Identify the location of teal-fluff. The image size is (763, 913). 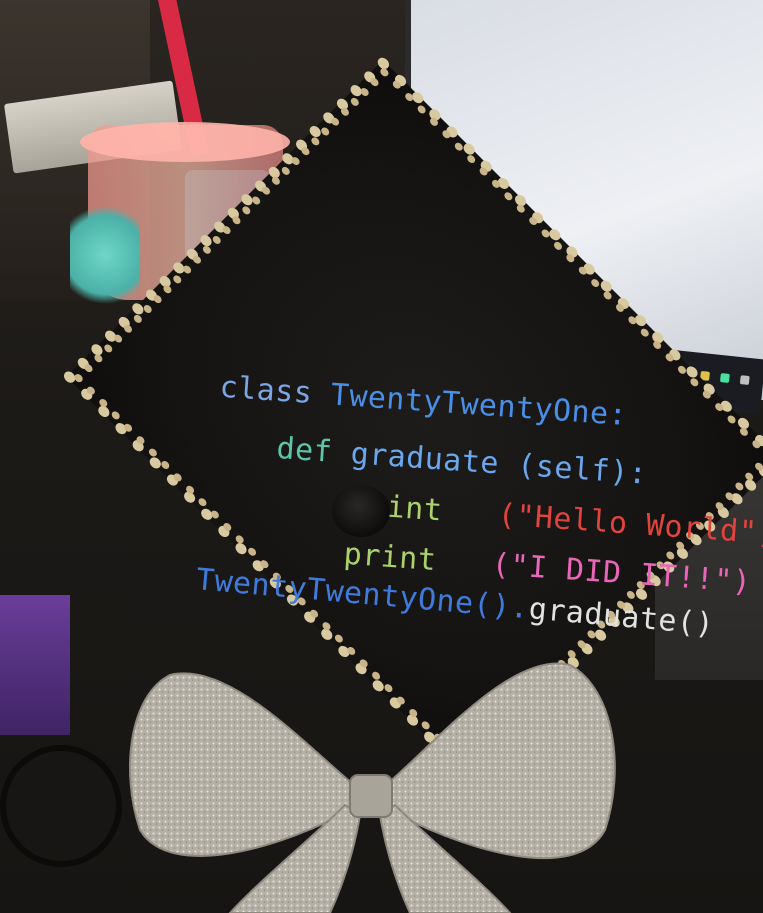
(105, 255).